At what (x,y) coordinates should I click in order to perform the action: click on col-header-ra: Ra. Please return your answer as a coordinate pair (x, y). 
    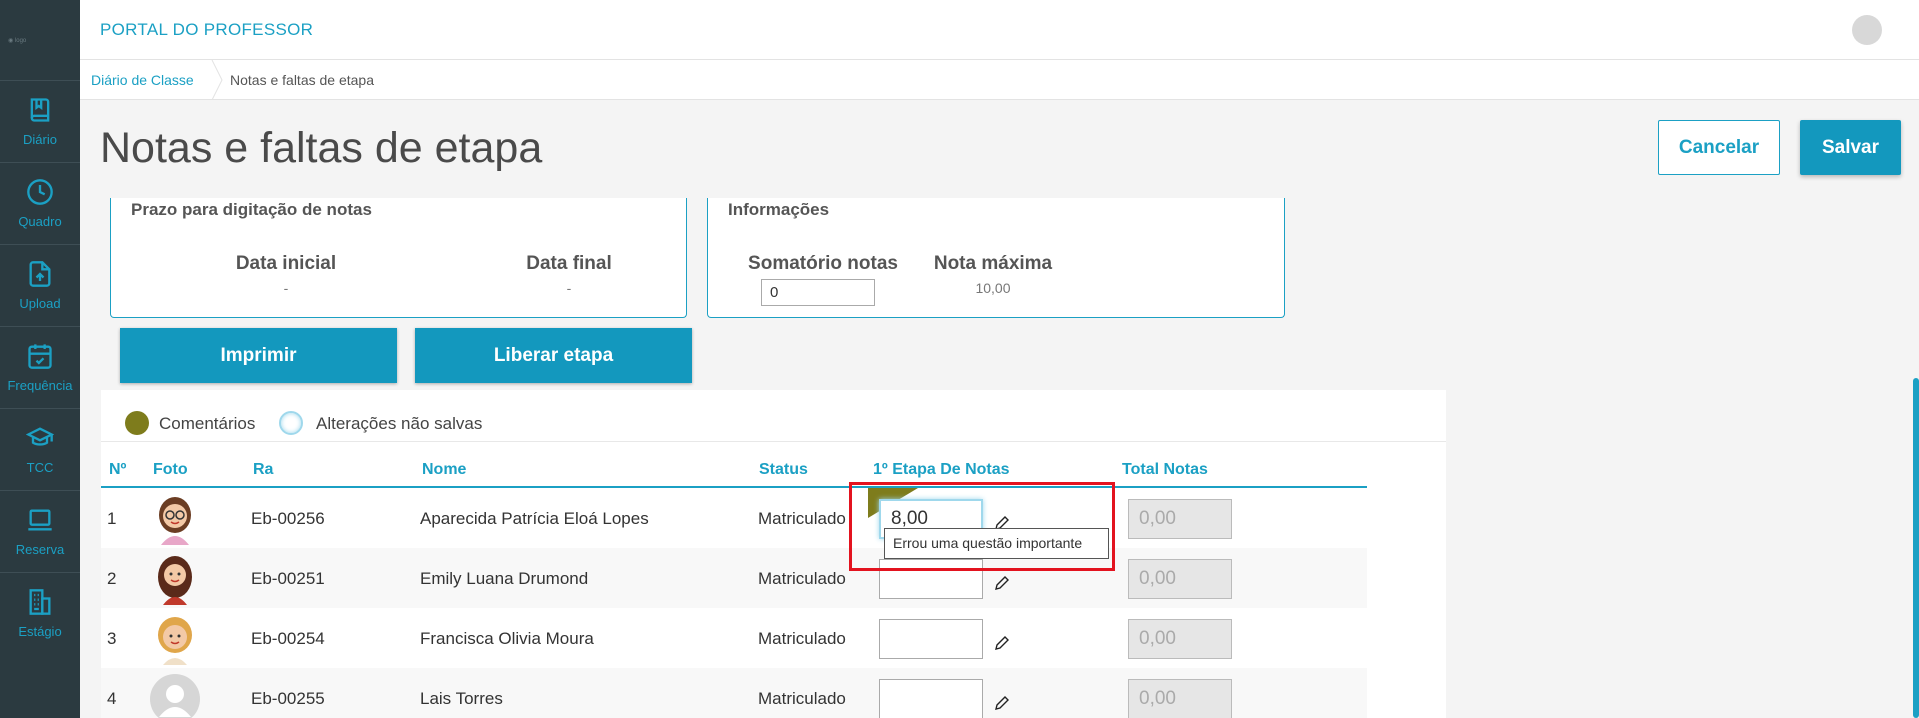
    Looking at the image, I should click on (263, 469).